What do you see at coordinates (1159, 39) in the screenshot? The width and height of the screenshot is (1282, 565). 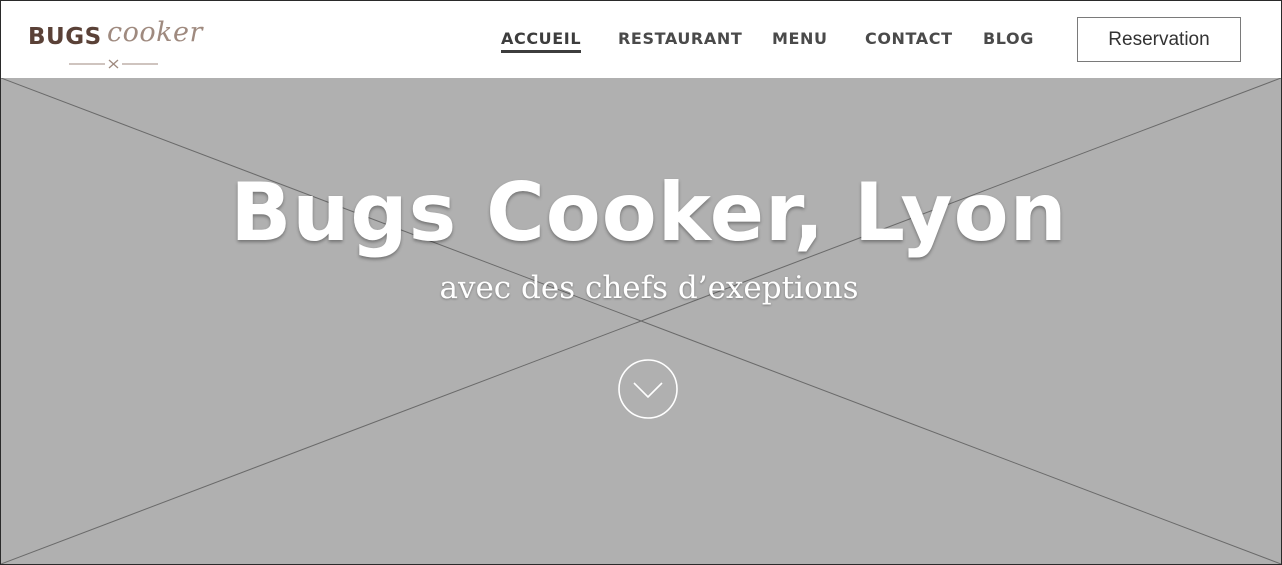 I see `reservation-button: Reservation` at bounding box center [1159, 39].